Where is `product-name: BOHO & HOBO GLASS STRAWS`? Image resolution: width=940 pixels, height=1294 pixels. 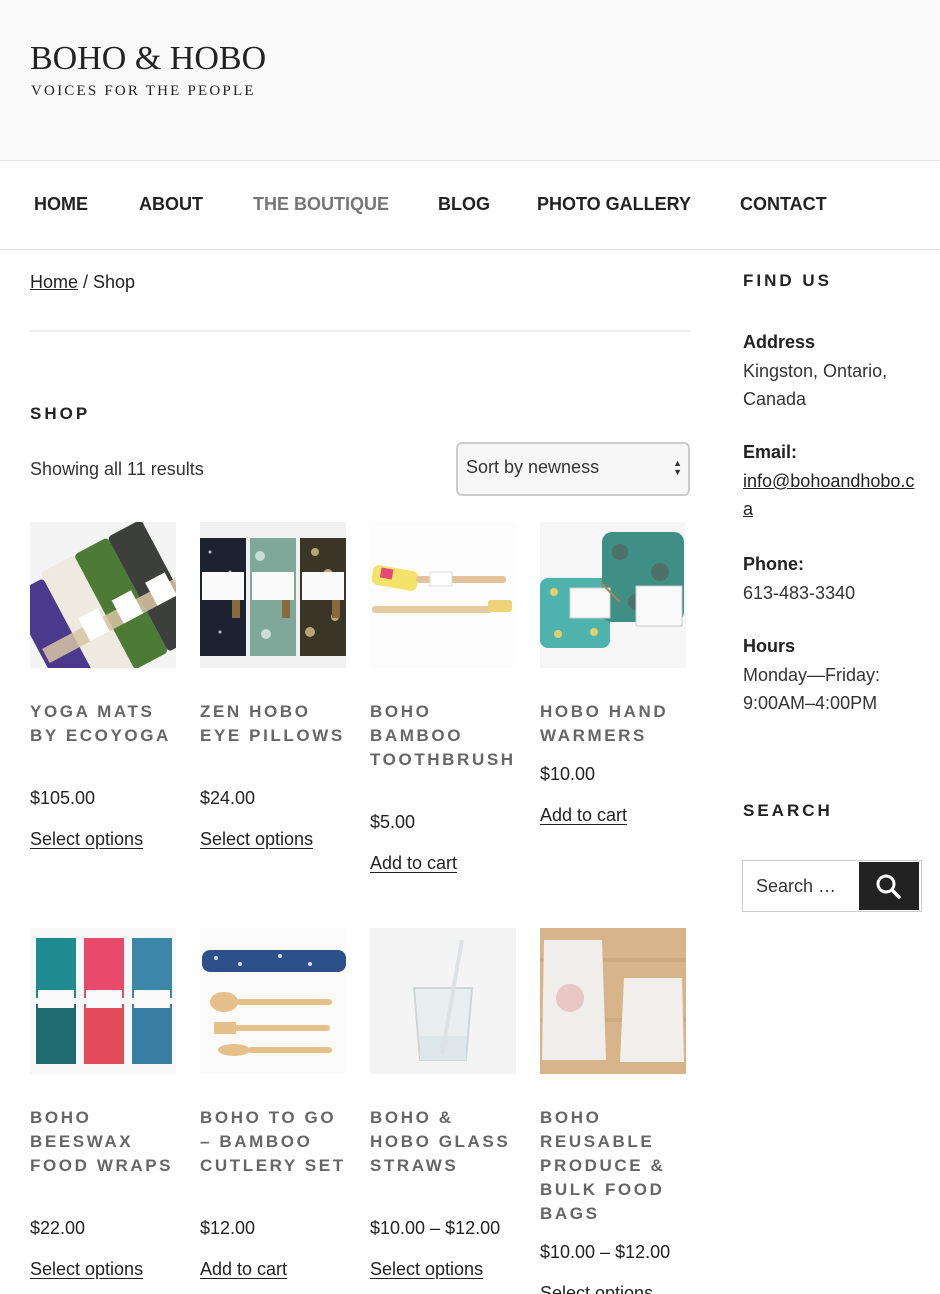
product-name: BOHO & HOBO GLASS STRAWS is located at coordinates (444, 1142).